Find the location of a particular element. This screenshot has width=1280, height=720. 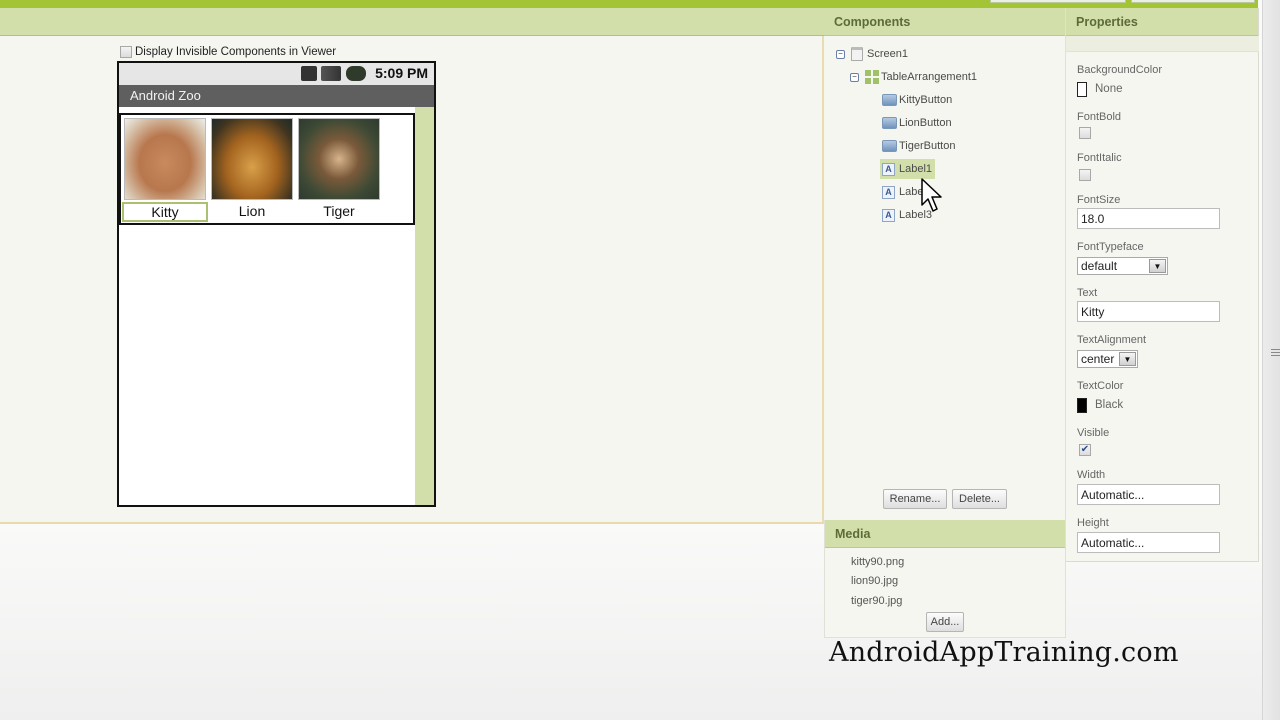

lion-button is located at coordinates (252, 159).